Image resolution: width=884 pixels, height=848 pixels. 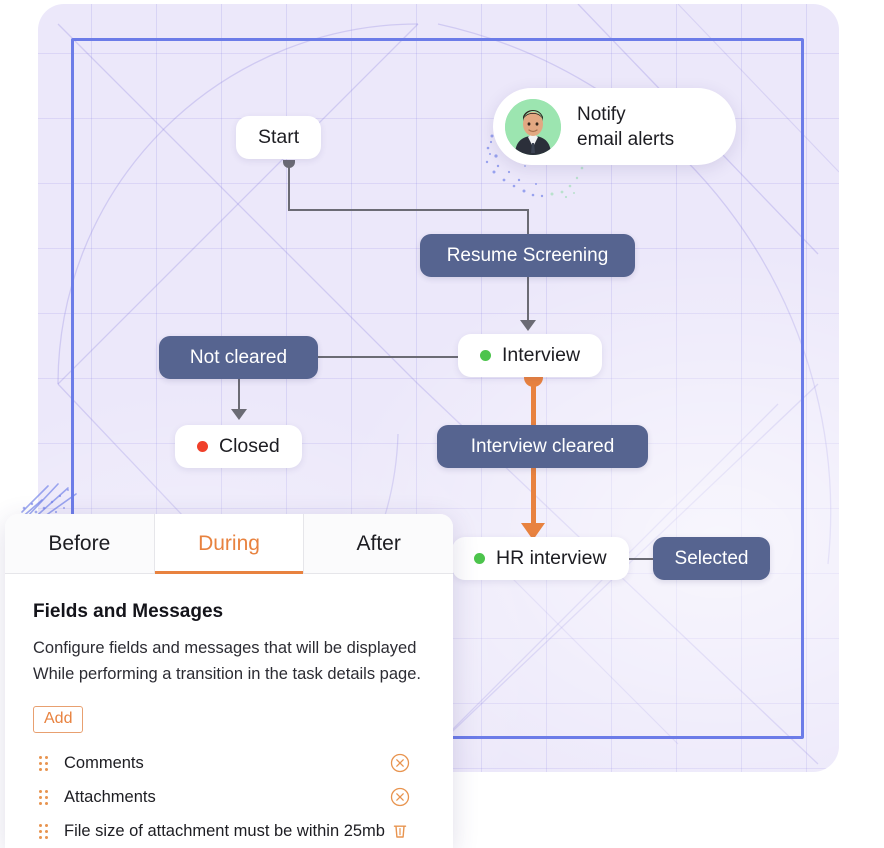 I want to click on node-interview-cleared: Interview cleared, so click(x=542, y=446).